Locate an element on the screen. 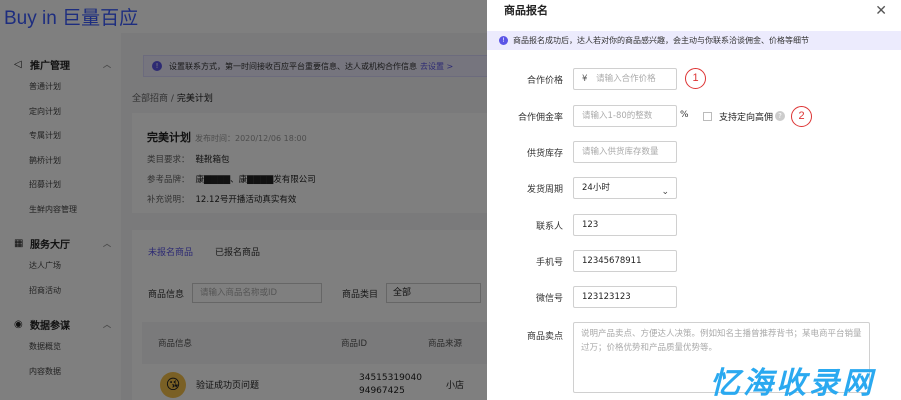 Image resolution: width=901 pixels, height=400 pixels. contact-input: 123 is located at coordinates (625, 225).